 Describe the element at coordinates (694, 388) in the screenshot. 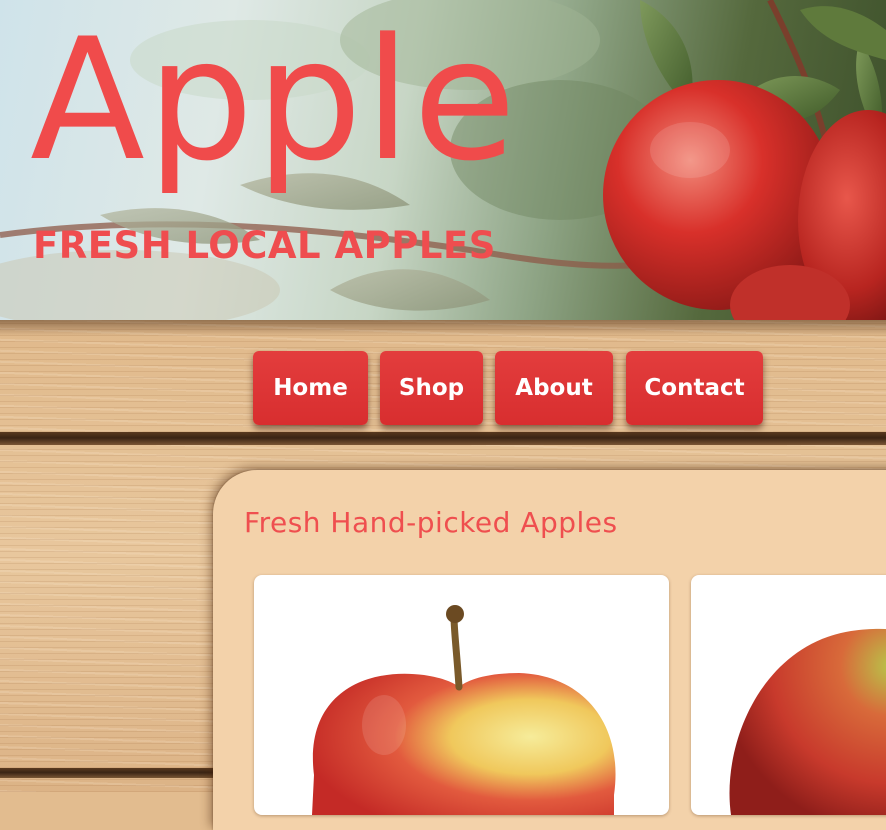

I see `nav-contact-button: Contact` at that location.